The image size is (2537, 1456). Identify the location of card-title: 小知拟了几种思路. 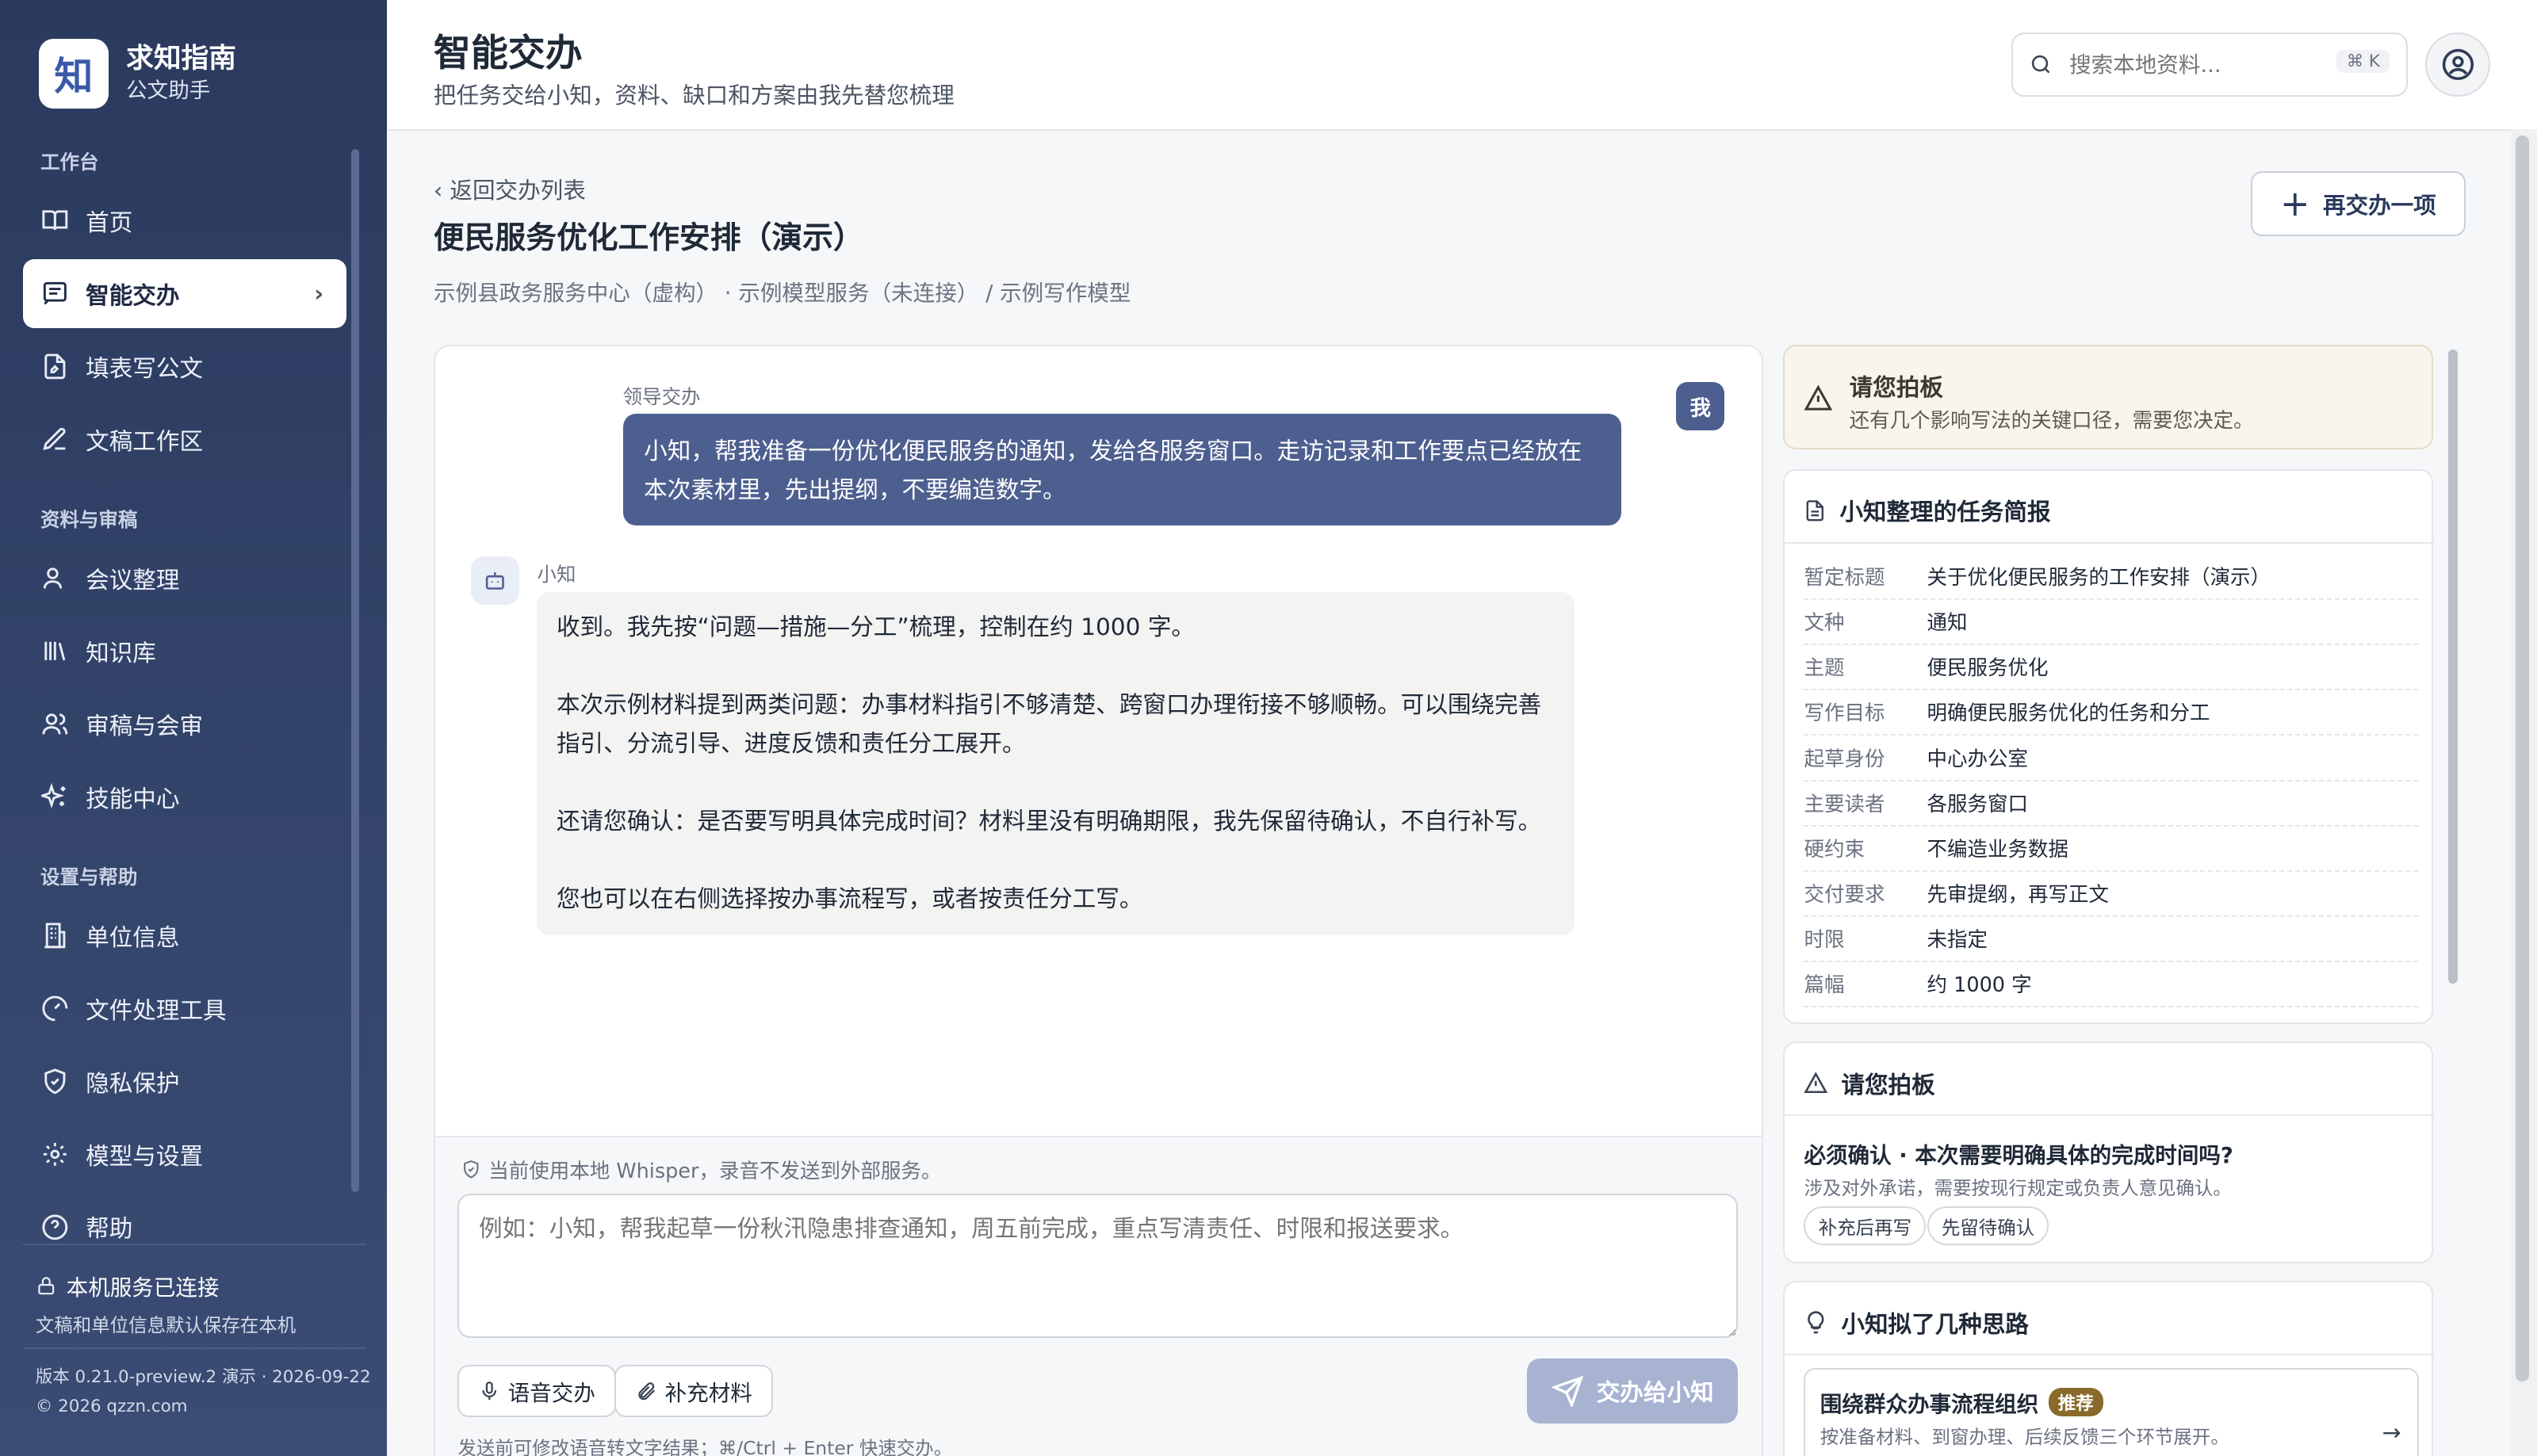
(1916, 1322).